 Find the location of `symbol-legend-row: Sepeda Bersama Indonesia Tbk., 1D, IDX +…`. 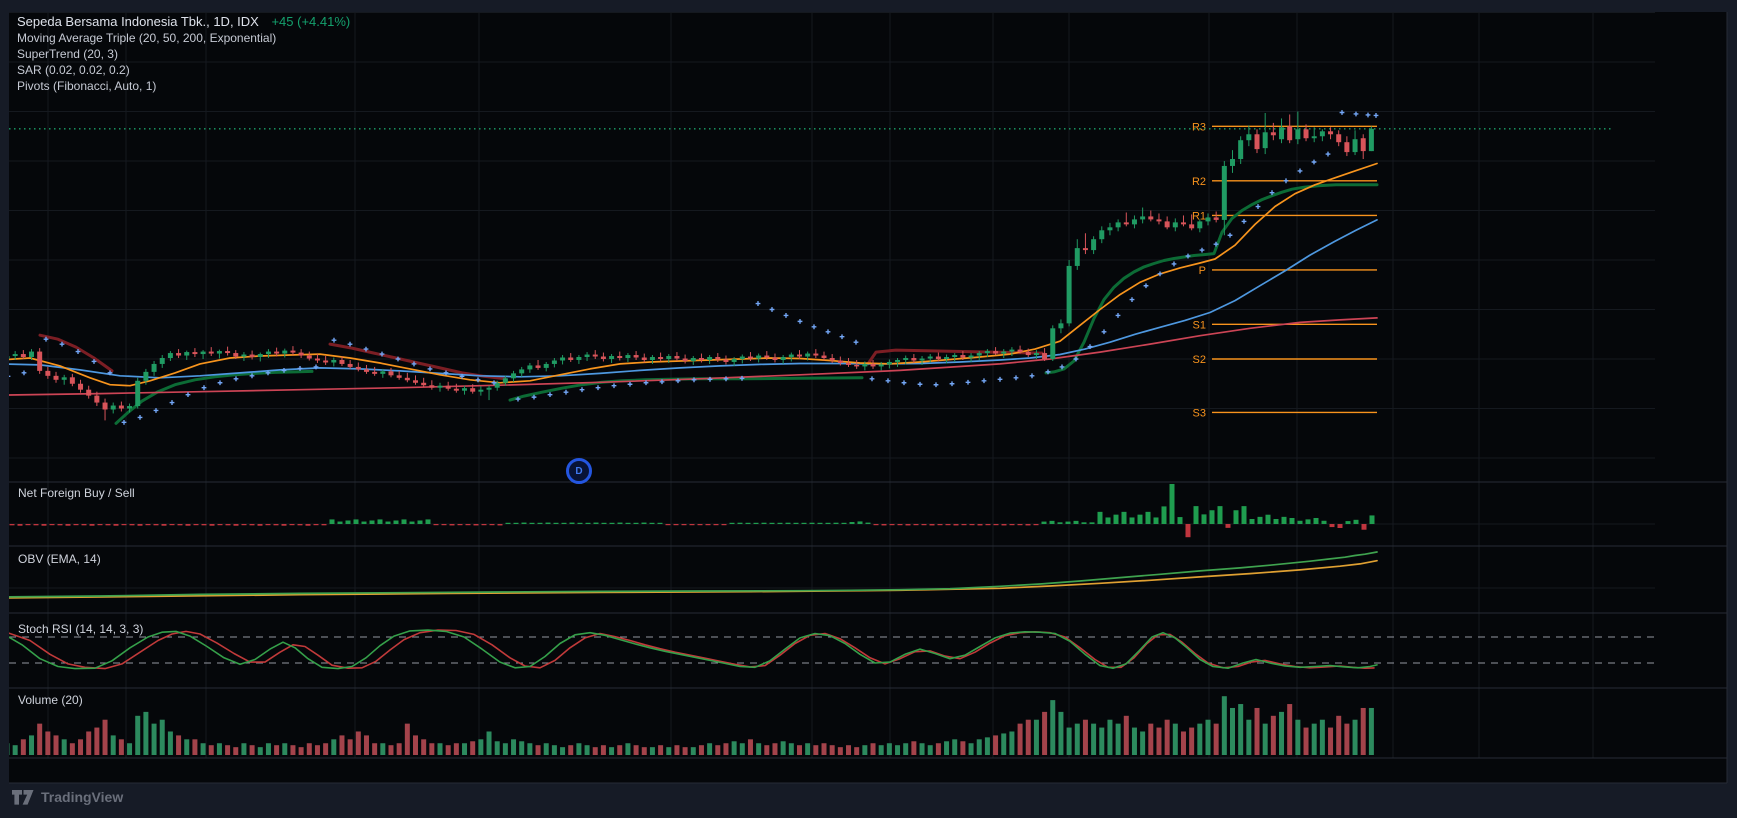

symbol-legend-row: Sepeda Bersama Indonesia Tbk., 1D, IDX +… is located at coordinates (183, 21).